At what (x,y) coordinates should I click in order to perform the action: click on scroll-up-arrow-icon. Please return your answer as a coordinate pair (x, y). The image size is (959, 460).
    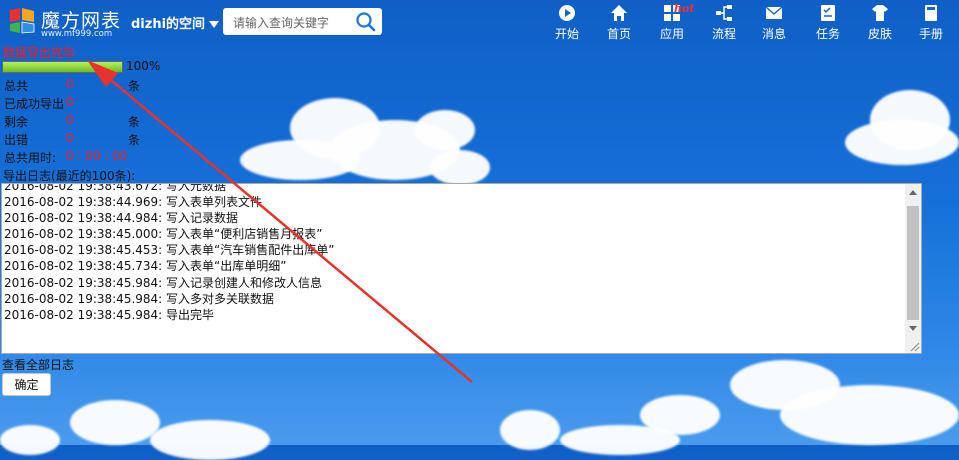
    Looking at the image, I should click on (913, 192).